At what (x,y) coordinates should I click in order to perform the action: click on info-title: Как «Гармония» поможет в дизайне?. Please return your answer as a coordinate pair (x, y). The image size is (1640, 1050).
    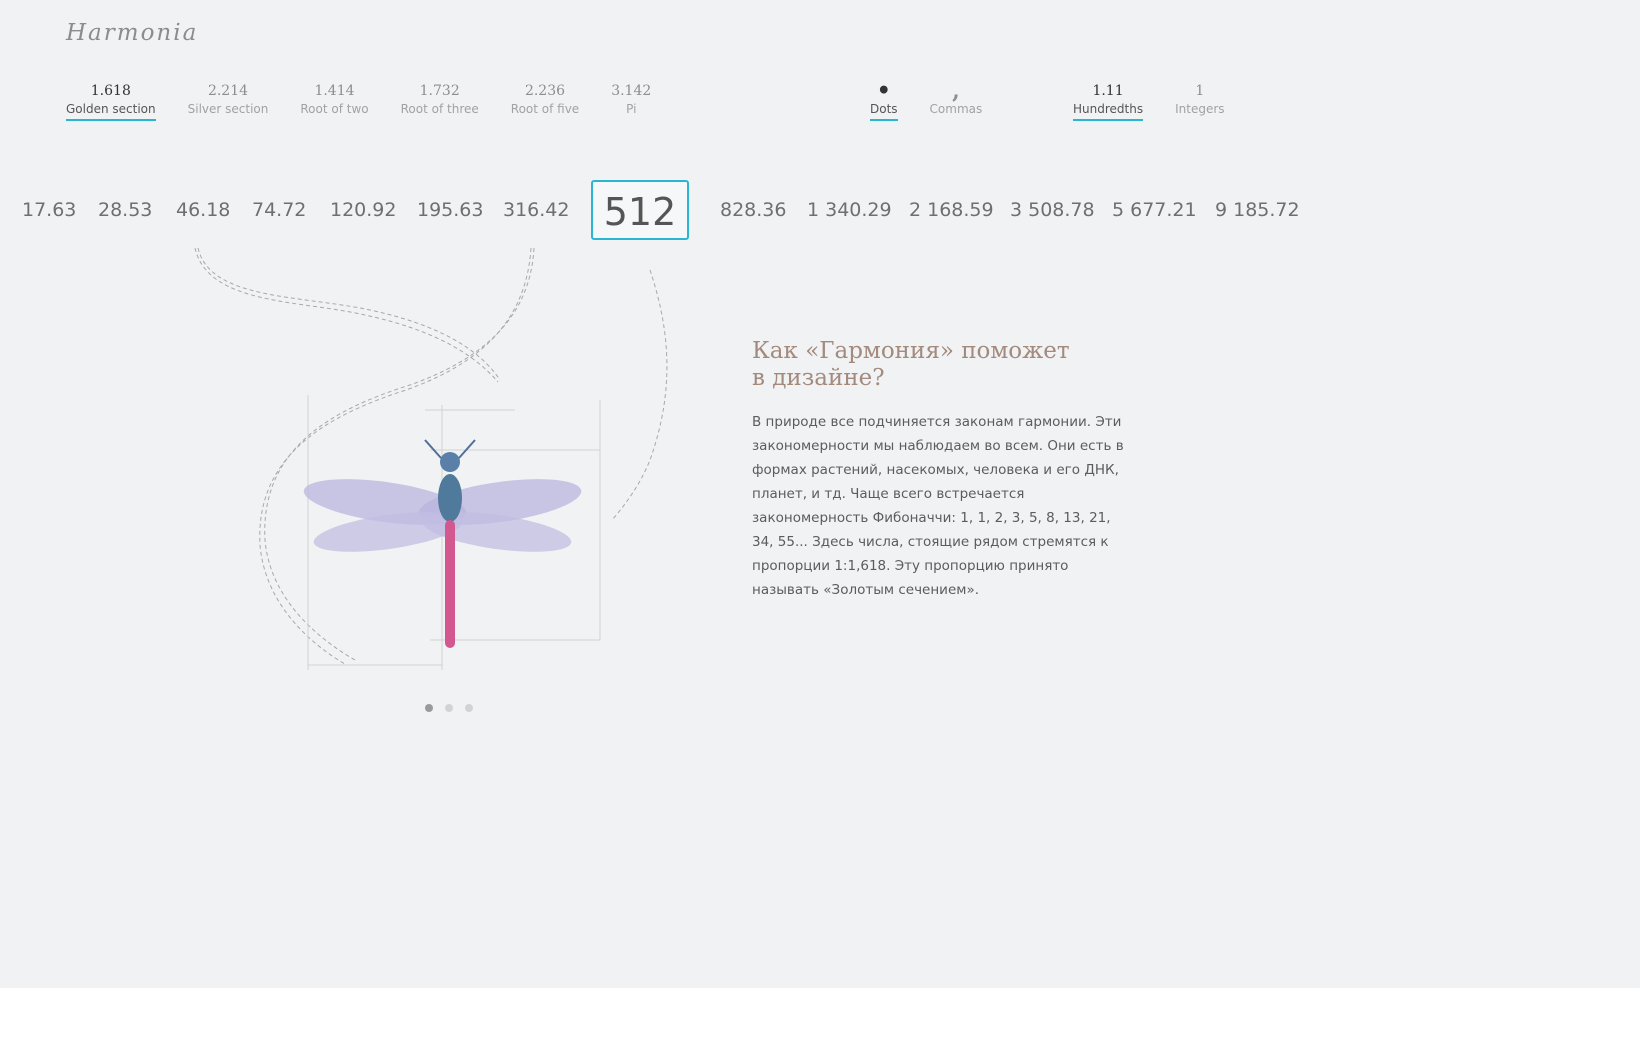
    Looking at the image, I should click on (942, 365).